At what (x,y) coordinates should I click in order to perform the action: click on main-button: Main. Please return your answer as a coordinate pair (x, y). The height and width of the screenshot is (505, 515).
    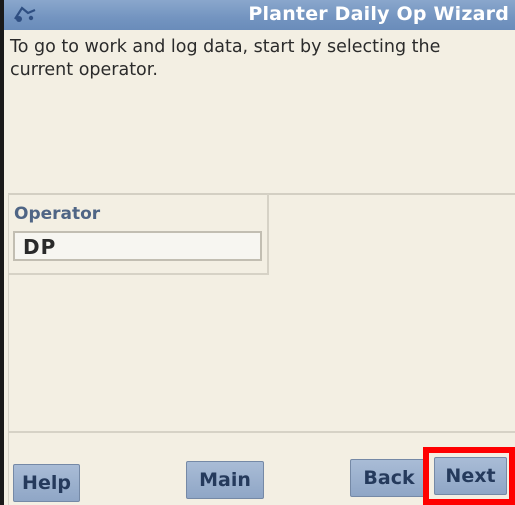
    Looking at the image, I should click on (225, 480).